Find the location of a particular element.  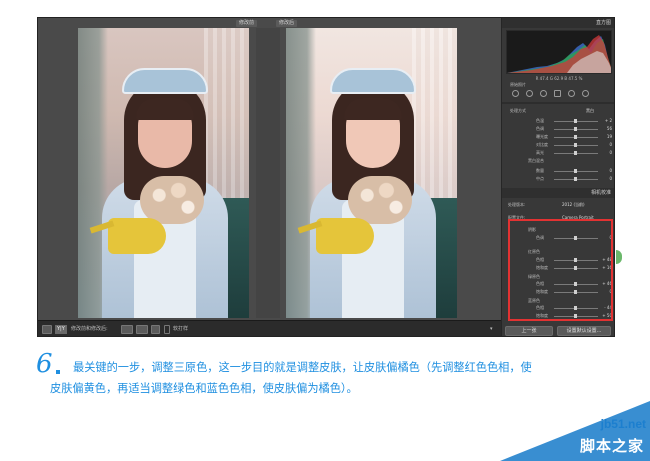

histogram is located at coordinates (559, 52).